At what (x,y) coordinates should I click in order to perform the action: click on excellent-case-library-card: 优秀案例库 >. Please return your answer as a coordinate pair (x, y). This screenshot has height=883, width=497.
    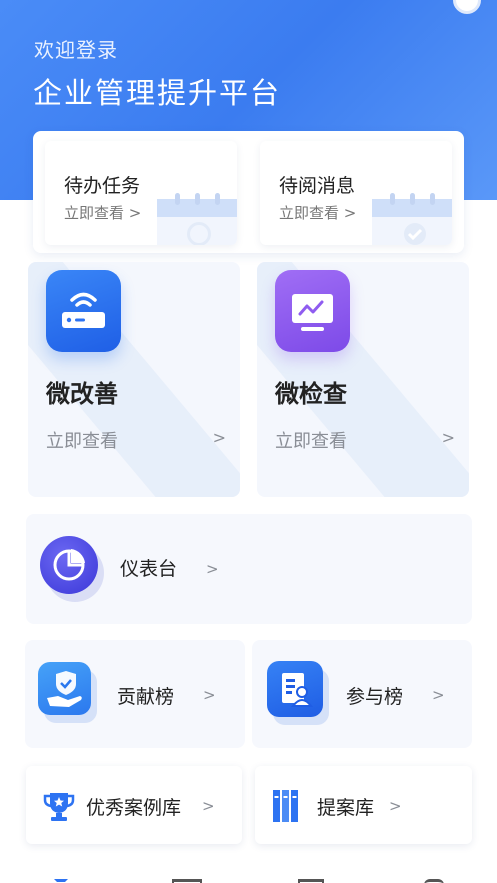
    Looking at the image, I should click on (134, 805).